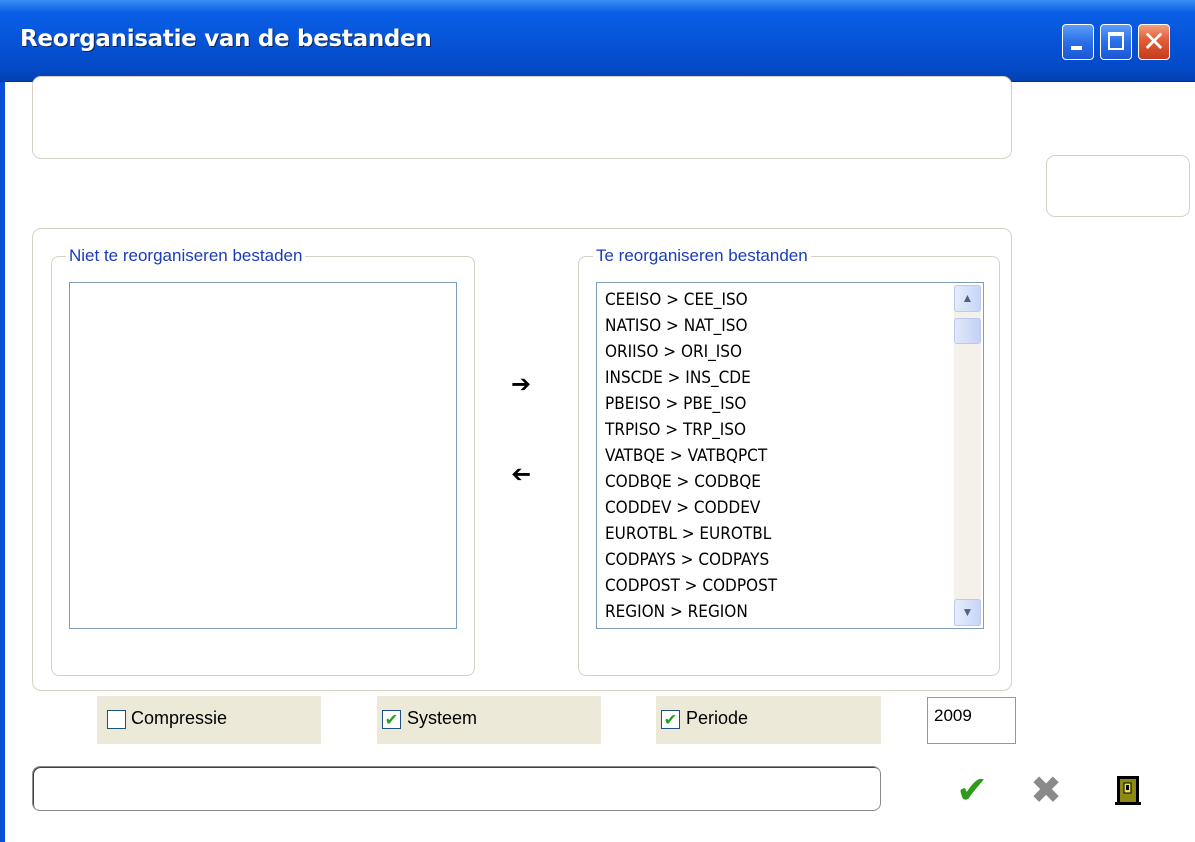 Image resolution: width=1195 pixels, height=842 pixels. I want to click on scroll-down-button: ▼, so click(967, 612).